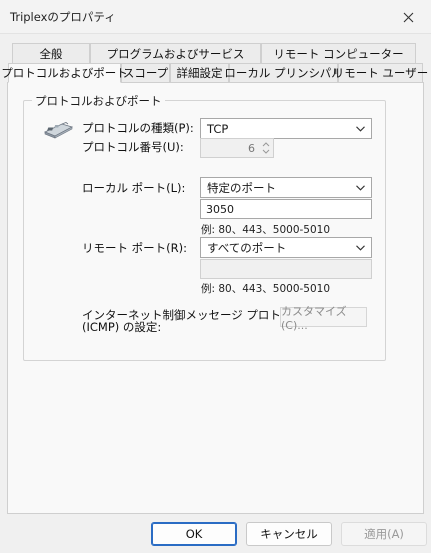 This screenshot has height=553, width=431. What do you see at coordinates (175, 53) in the screenshot?
I see `tab-programs-services: プログラムおよびサービス` at bounding box center [175, 53].